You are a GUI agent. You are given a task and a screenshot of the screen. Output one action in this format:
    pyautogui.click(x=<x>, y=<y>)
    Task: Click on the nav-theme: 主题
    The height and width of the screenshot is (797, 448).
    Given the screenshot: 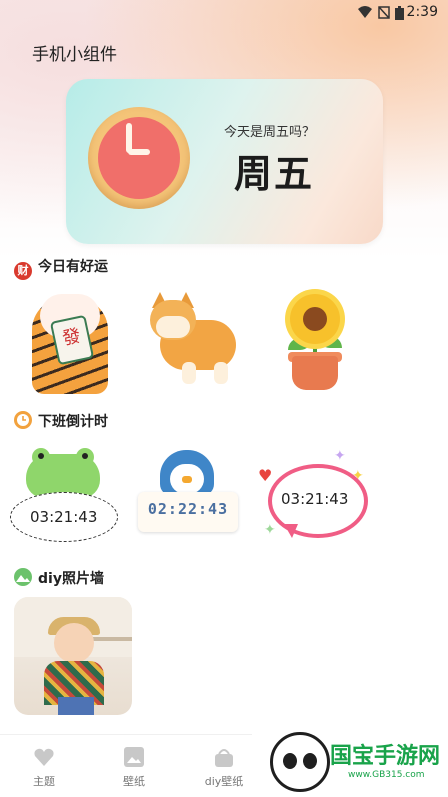 What is the action you would take?
    pyautogui.click(x=44, y=767)
    